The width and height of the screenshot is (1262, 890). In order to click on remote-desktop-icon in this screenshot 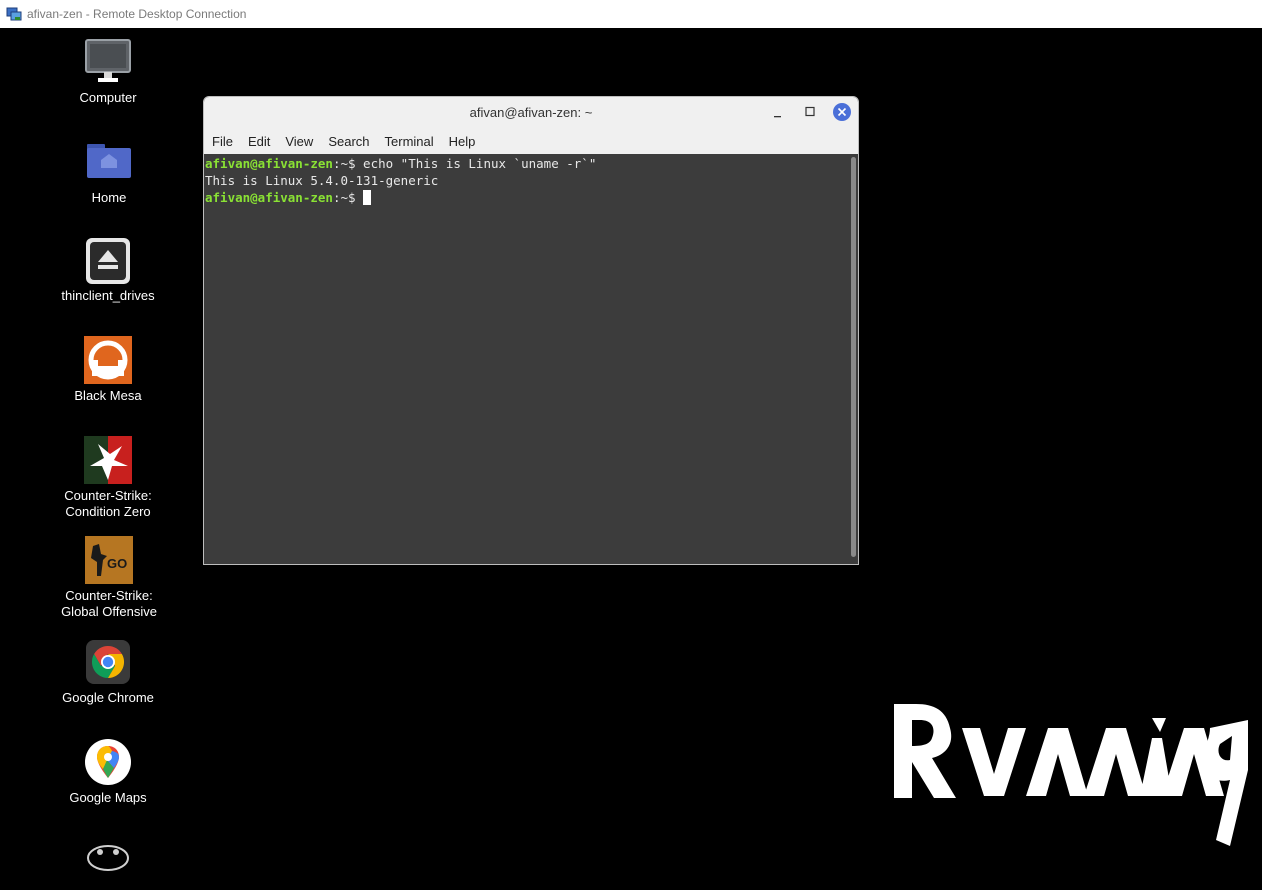, I will do `click(14, 14)`.